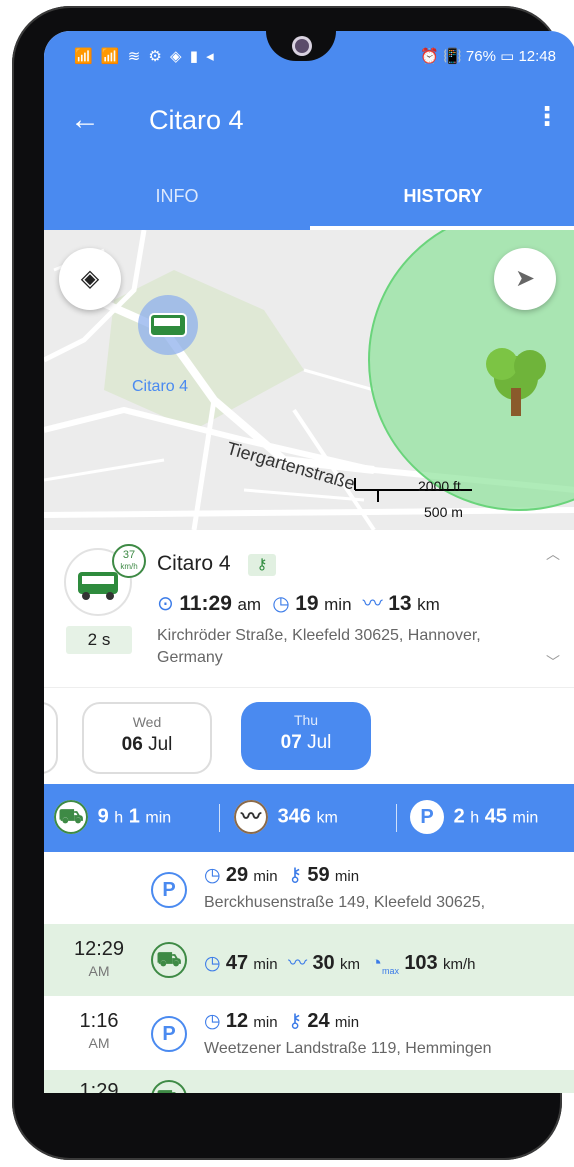 Image resolution: width=574 pixels, height=1167 pixels. I want to click on page-title: Citaro 4, so click(196, 120).